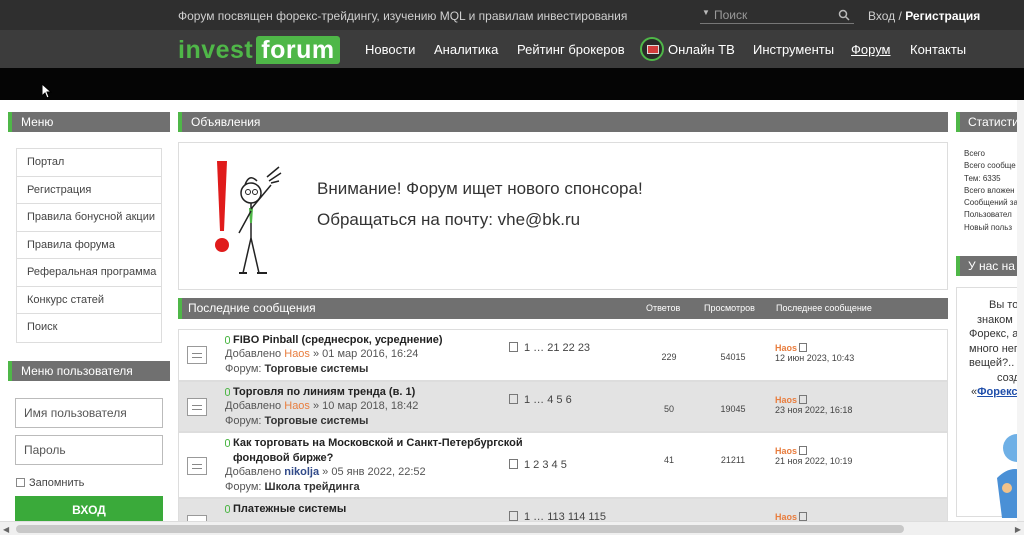 This screenshot has height=535, width=1024. What do you see at coordinates (844, 15) in the screenshot?
I see `search-icon` at bounding box center [844, 15].